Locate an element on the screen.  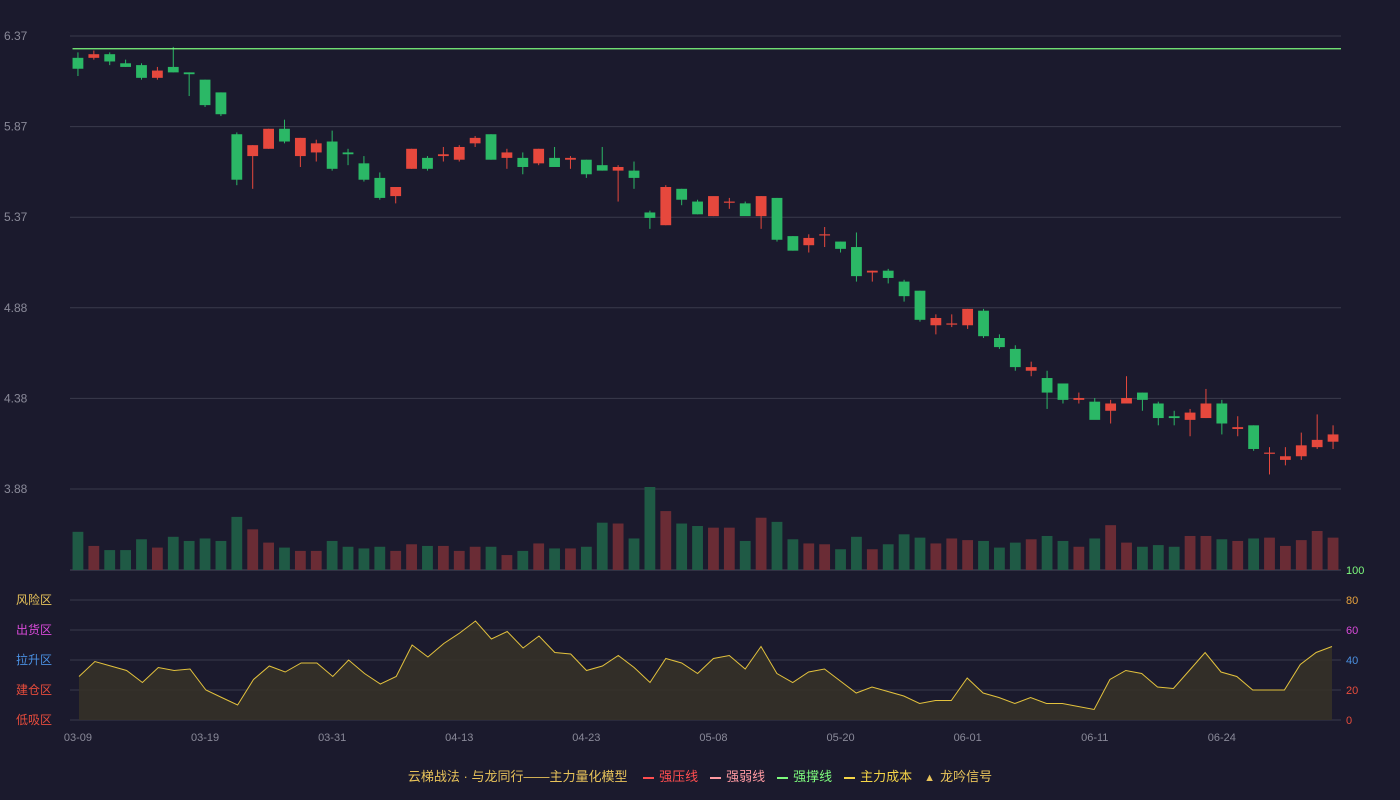
legend-title: 云梯战法 · 与龙同行——主力量化模型 is located at coordinates (517, 776).